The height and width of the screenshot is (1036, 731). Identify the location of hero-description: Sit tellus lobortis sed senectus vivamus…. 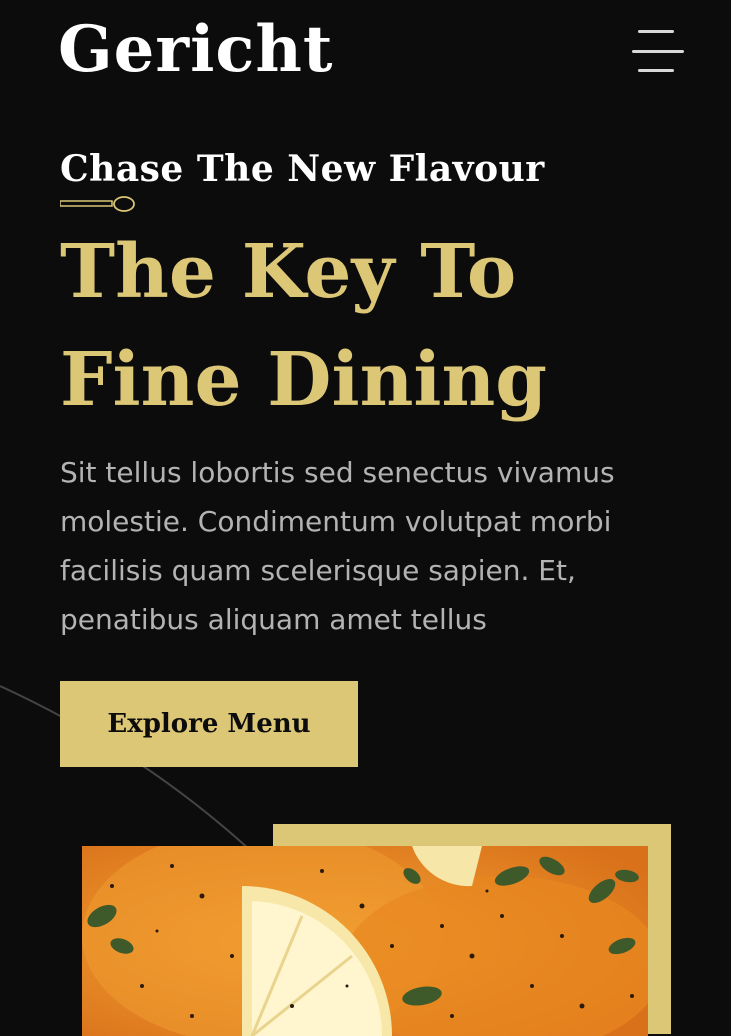
(337, 546).